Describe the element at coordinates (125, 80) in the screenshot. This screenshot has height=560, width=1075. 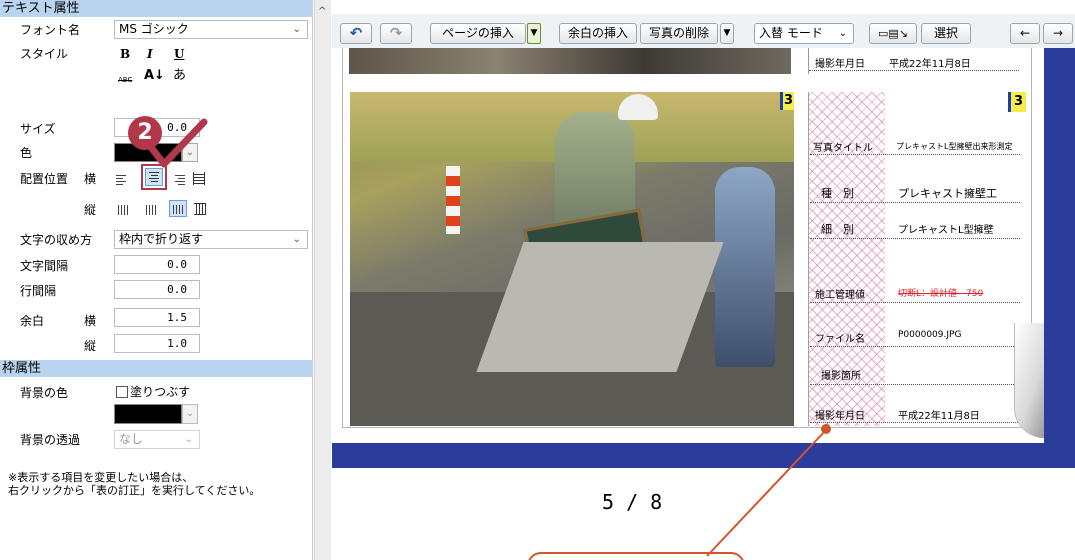
I see `strikethrough-button: ABC` at that location.